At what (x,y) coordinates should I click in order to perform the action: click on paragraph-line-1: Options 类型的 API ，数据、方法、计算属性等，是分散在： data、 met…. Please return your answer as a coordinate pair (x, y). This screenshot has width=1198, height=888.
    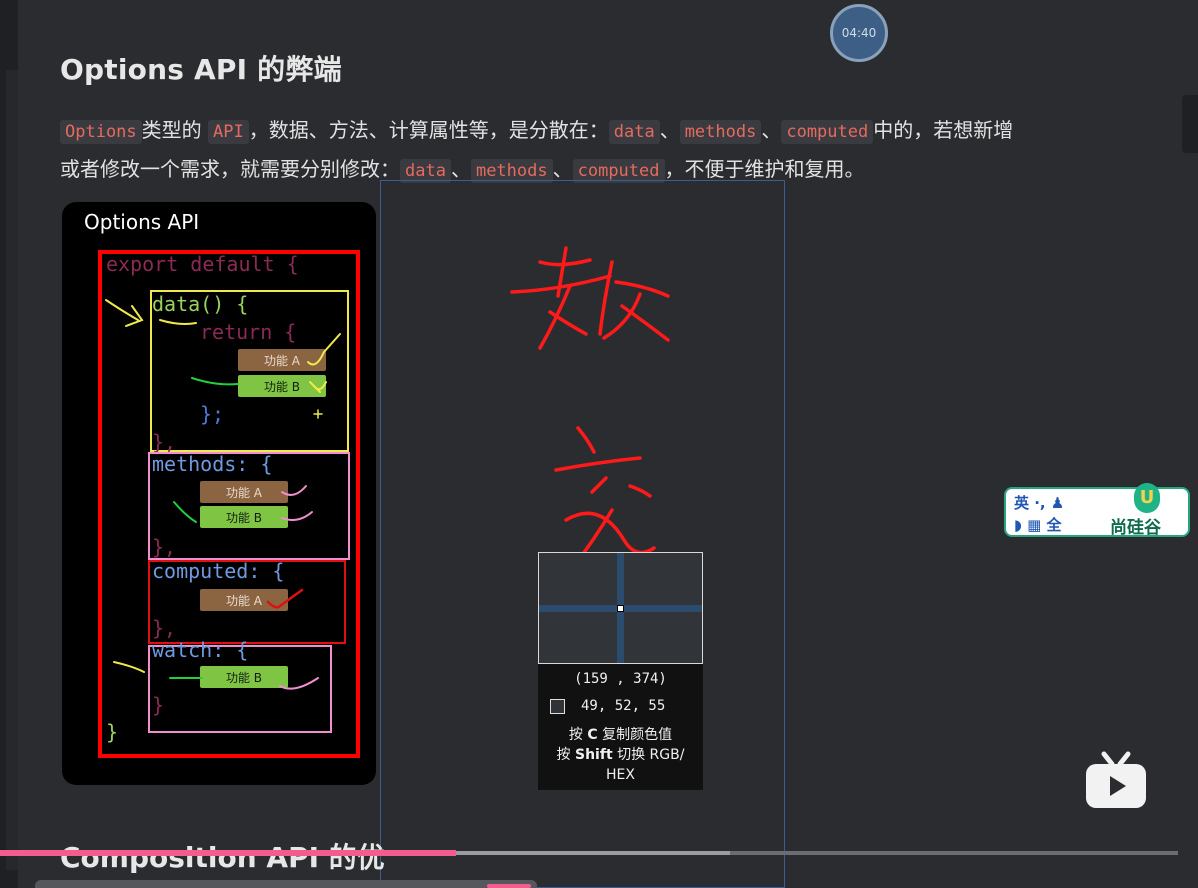
    Looking at the image, I should click on (610, 131).